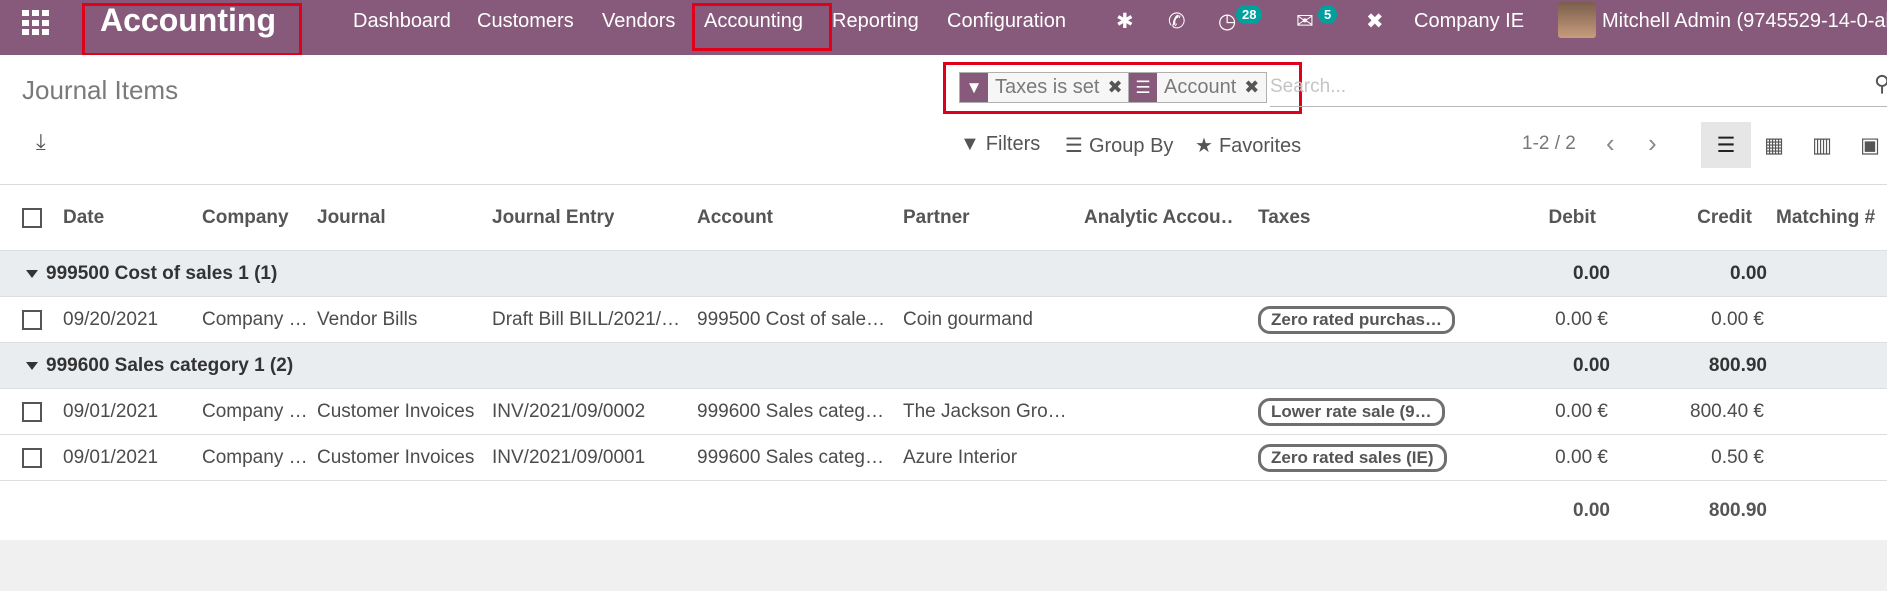  I want to click on group-row: 999500 Cost of sales 1 (1) 0.00 0.00, so click(943, 274).